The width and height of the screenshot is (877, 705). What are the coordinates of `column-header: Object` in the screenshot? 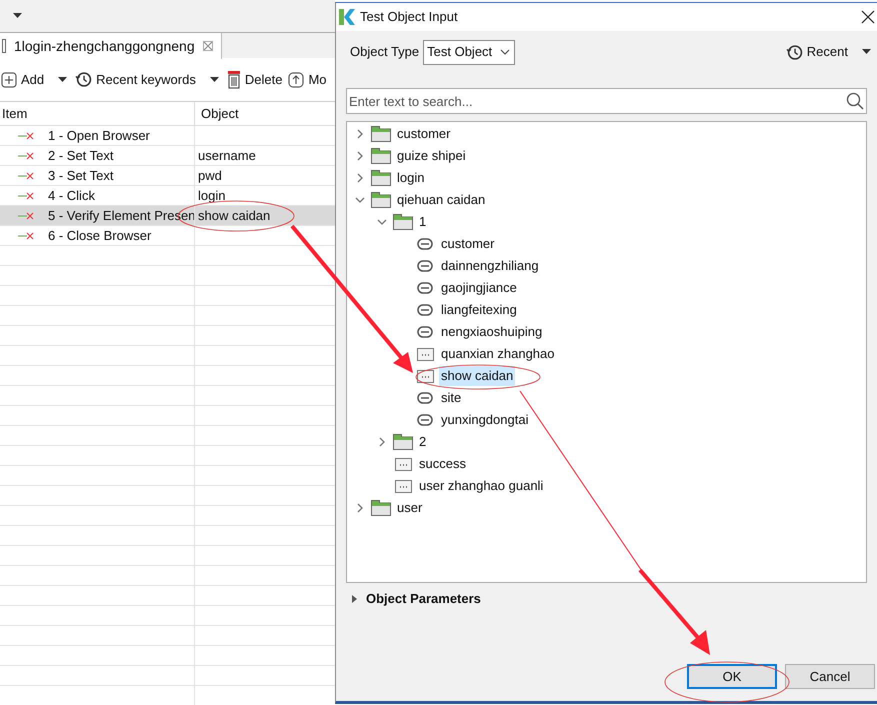 It's located at (265, 113).